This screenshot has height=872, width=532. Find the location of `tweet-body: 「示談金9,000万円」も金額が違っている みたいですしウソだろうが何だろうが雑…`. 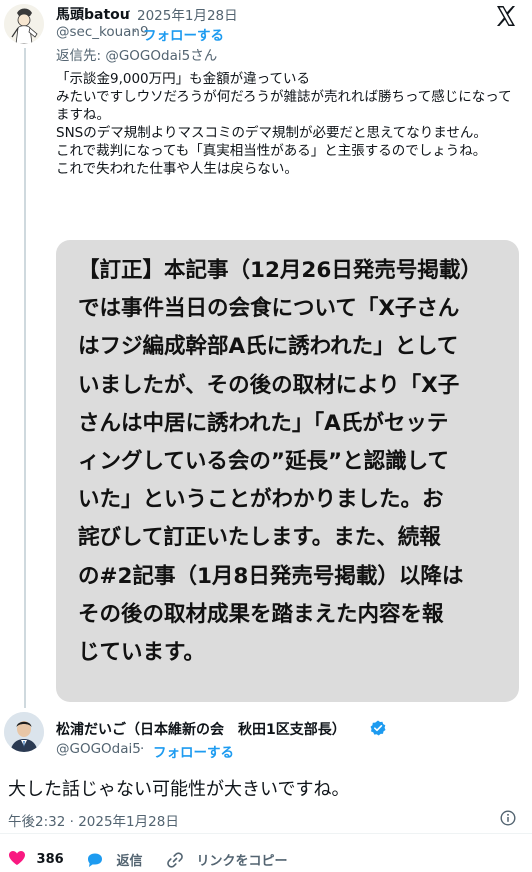

tweet-body: 「示談金9,000万円」も金額が違っている みたいですしウソだろうが何だろうが雑… is located at coordinates (284, 124).